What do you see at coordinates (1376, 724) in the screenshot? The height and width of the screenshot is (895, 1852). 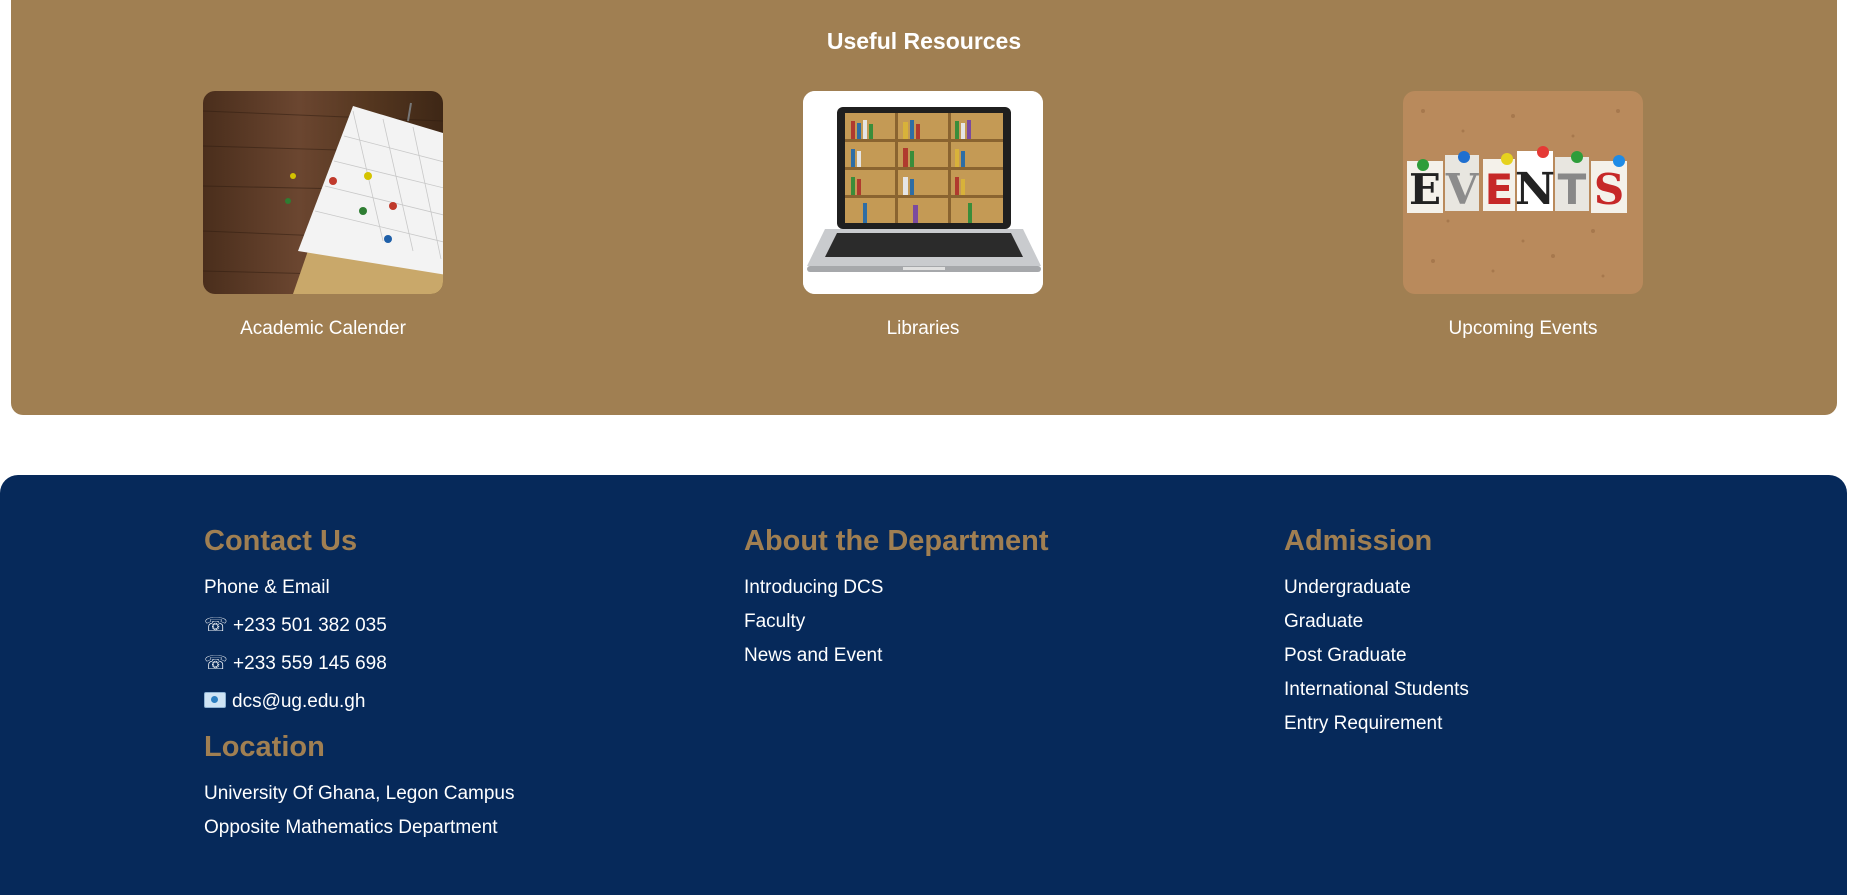 I see `footer-link-entry-requirement: Entry Requirement` at bounding box center [1376, 724].